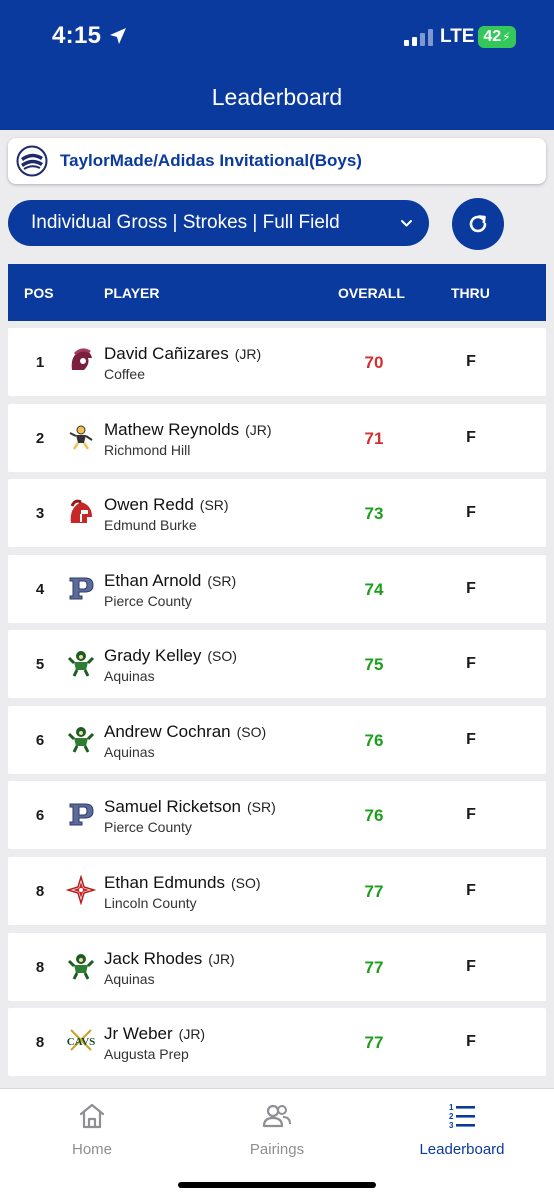  I want to click on compass-star-icon, so click(81, 890).